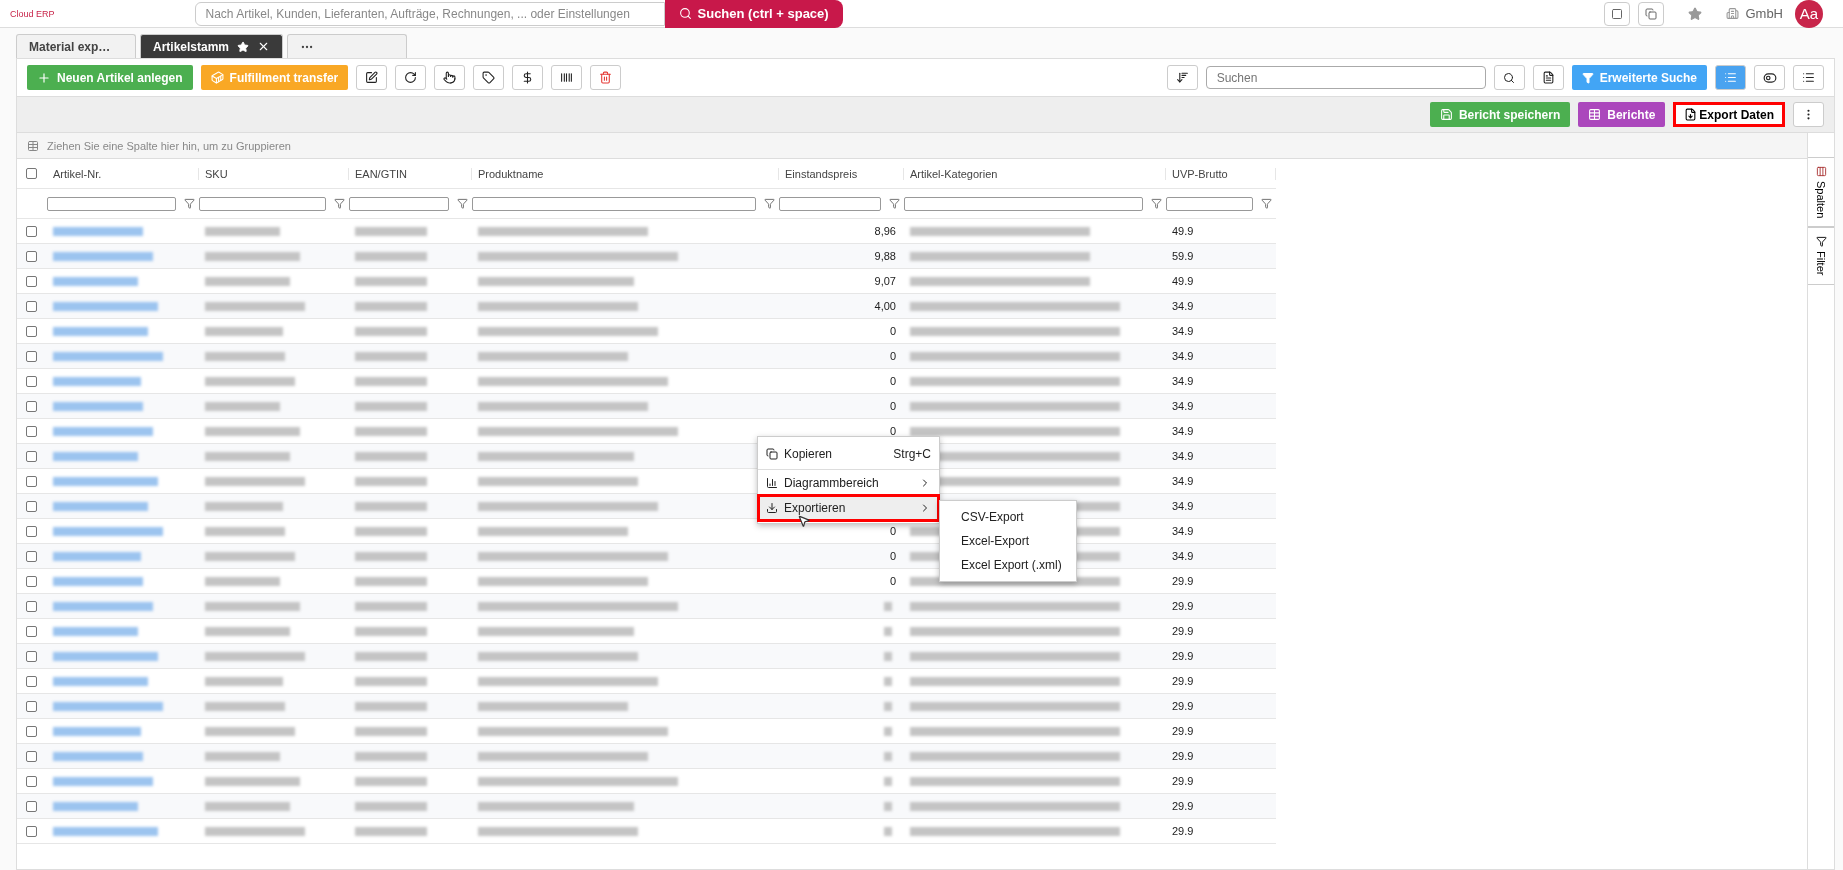 Image resolution: width=1843 pixels, height=870 pixels. What do you see at coordinates (528, 77) in the screenshot?
I see `dollar-button` at bounding box center [528, 77].